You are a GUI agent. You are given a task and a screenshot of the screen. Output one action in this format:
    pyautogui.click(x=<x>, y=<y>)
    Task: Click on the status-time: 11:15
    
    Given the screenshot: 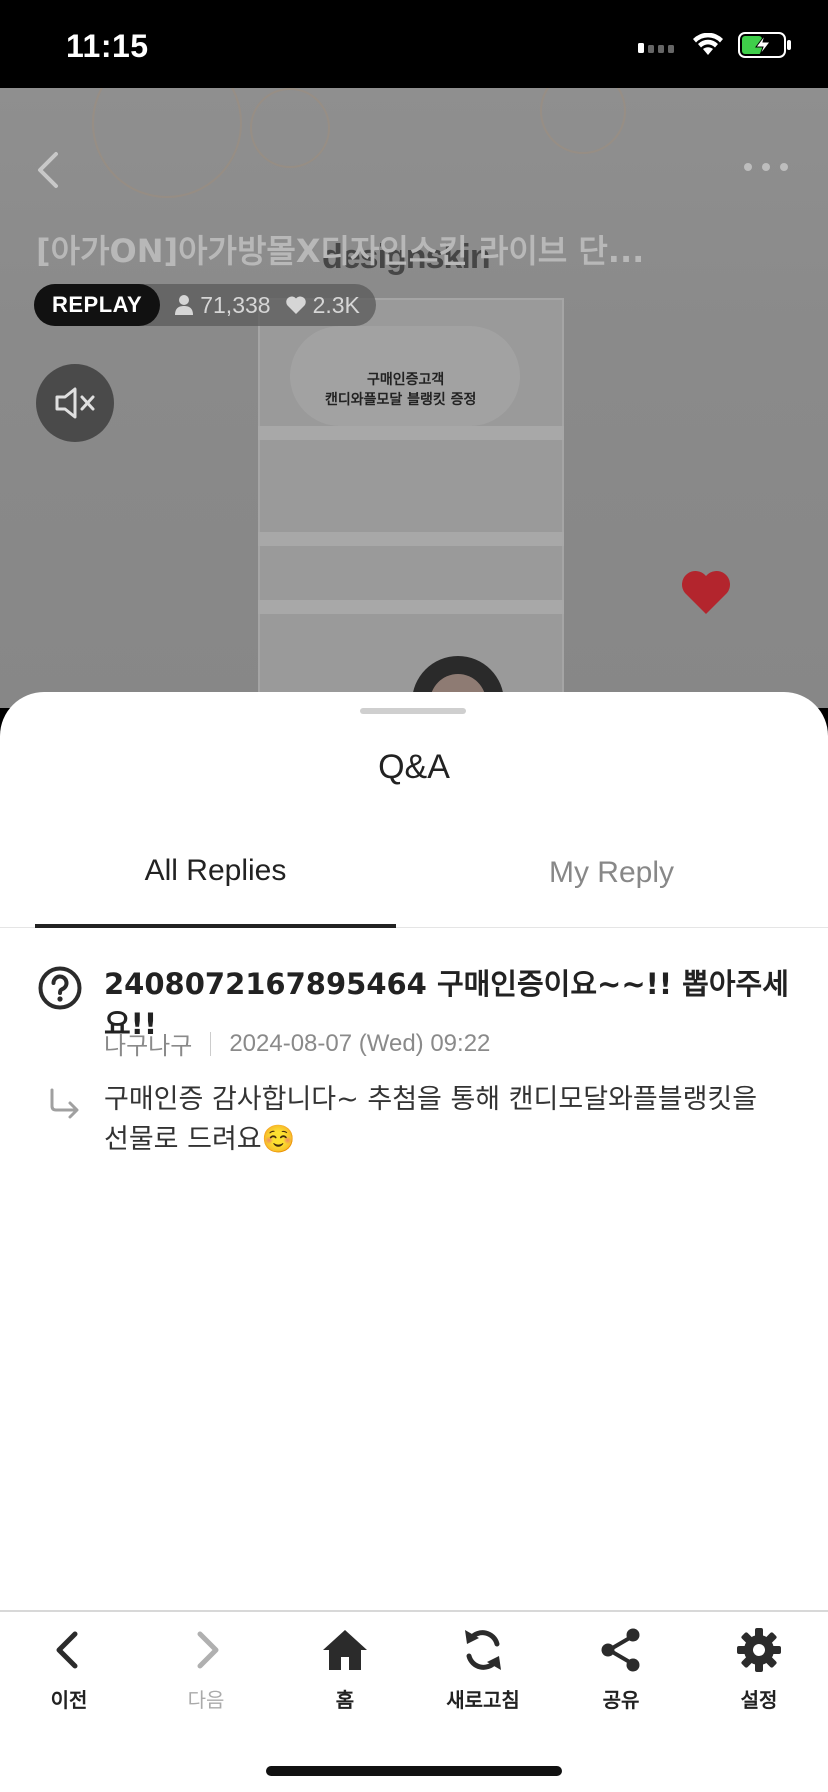 What is the action you would take?
    pyautogui.click(x=107, y=46)
    